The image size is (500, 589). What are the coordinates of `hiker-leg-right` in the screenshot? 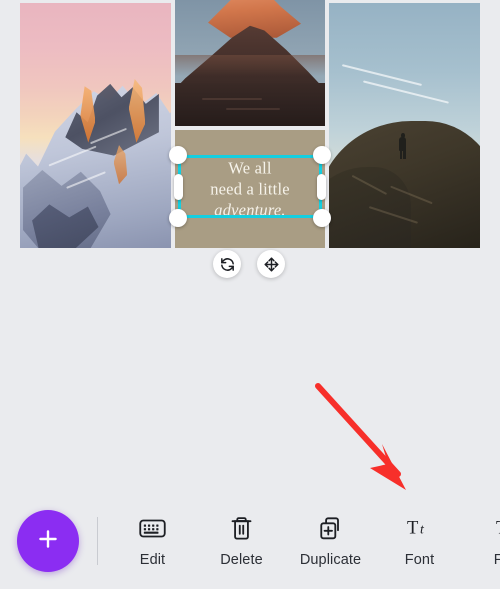 It's located at (404, 154).